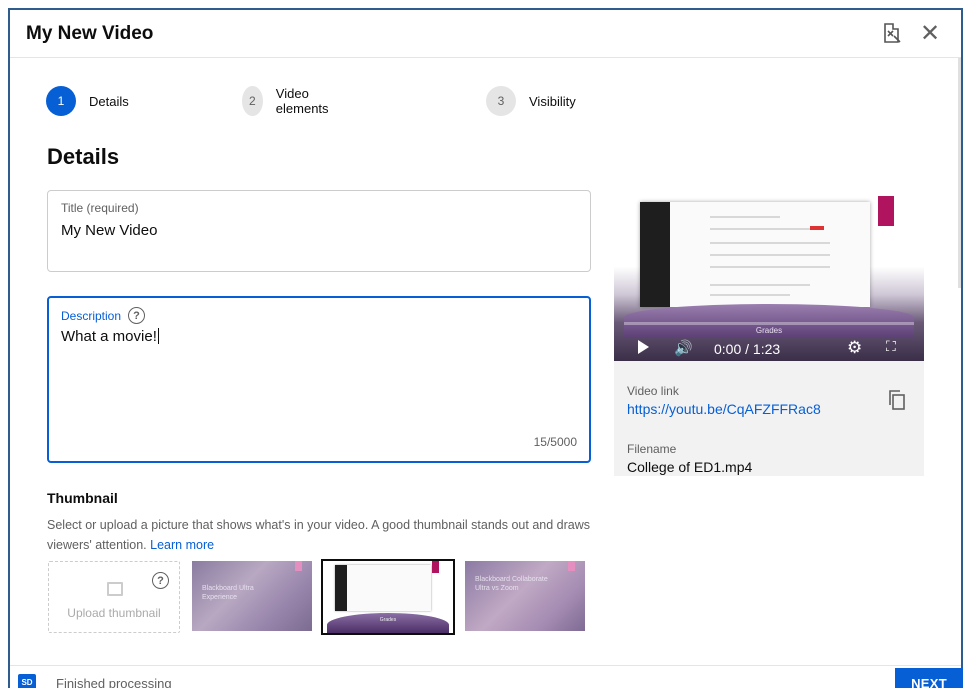 The width and height of the screenshot is (967, 688). What do you see at coordinates (383, 588) in the screenshot?
I see `thumbnail-slide` at bounding box center [383, 588].